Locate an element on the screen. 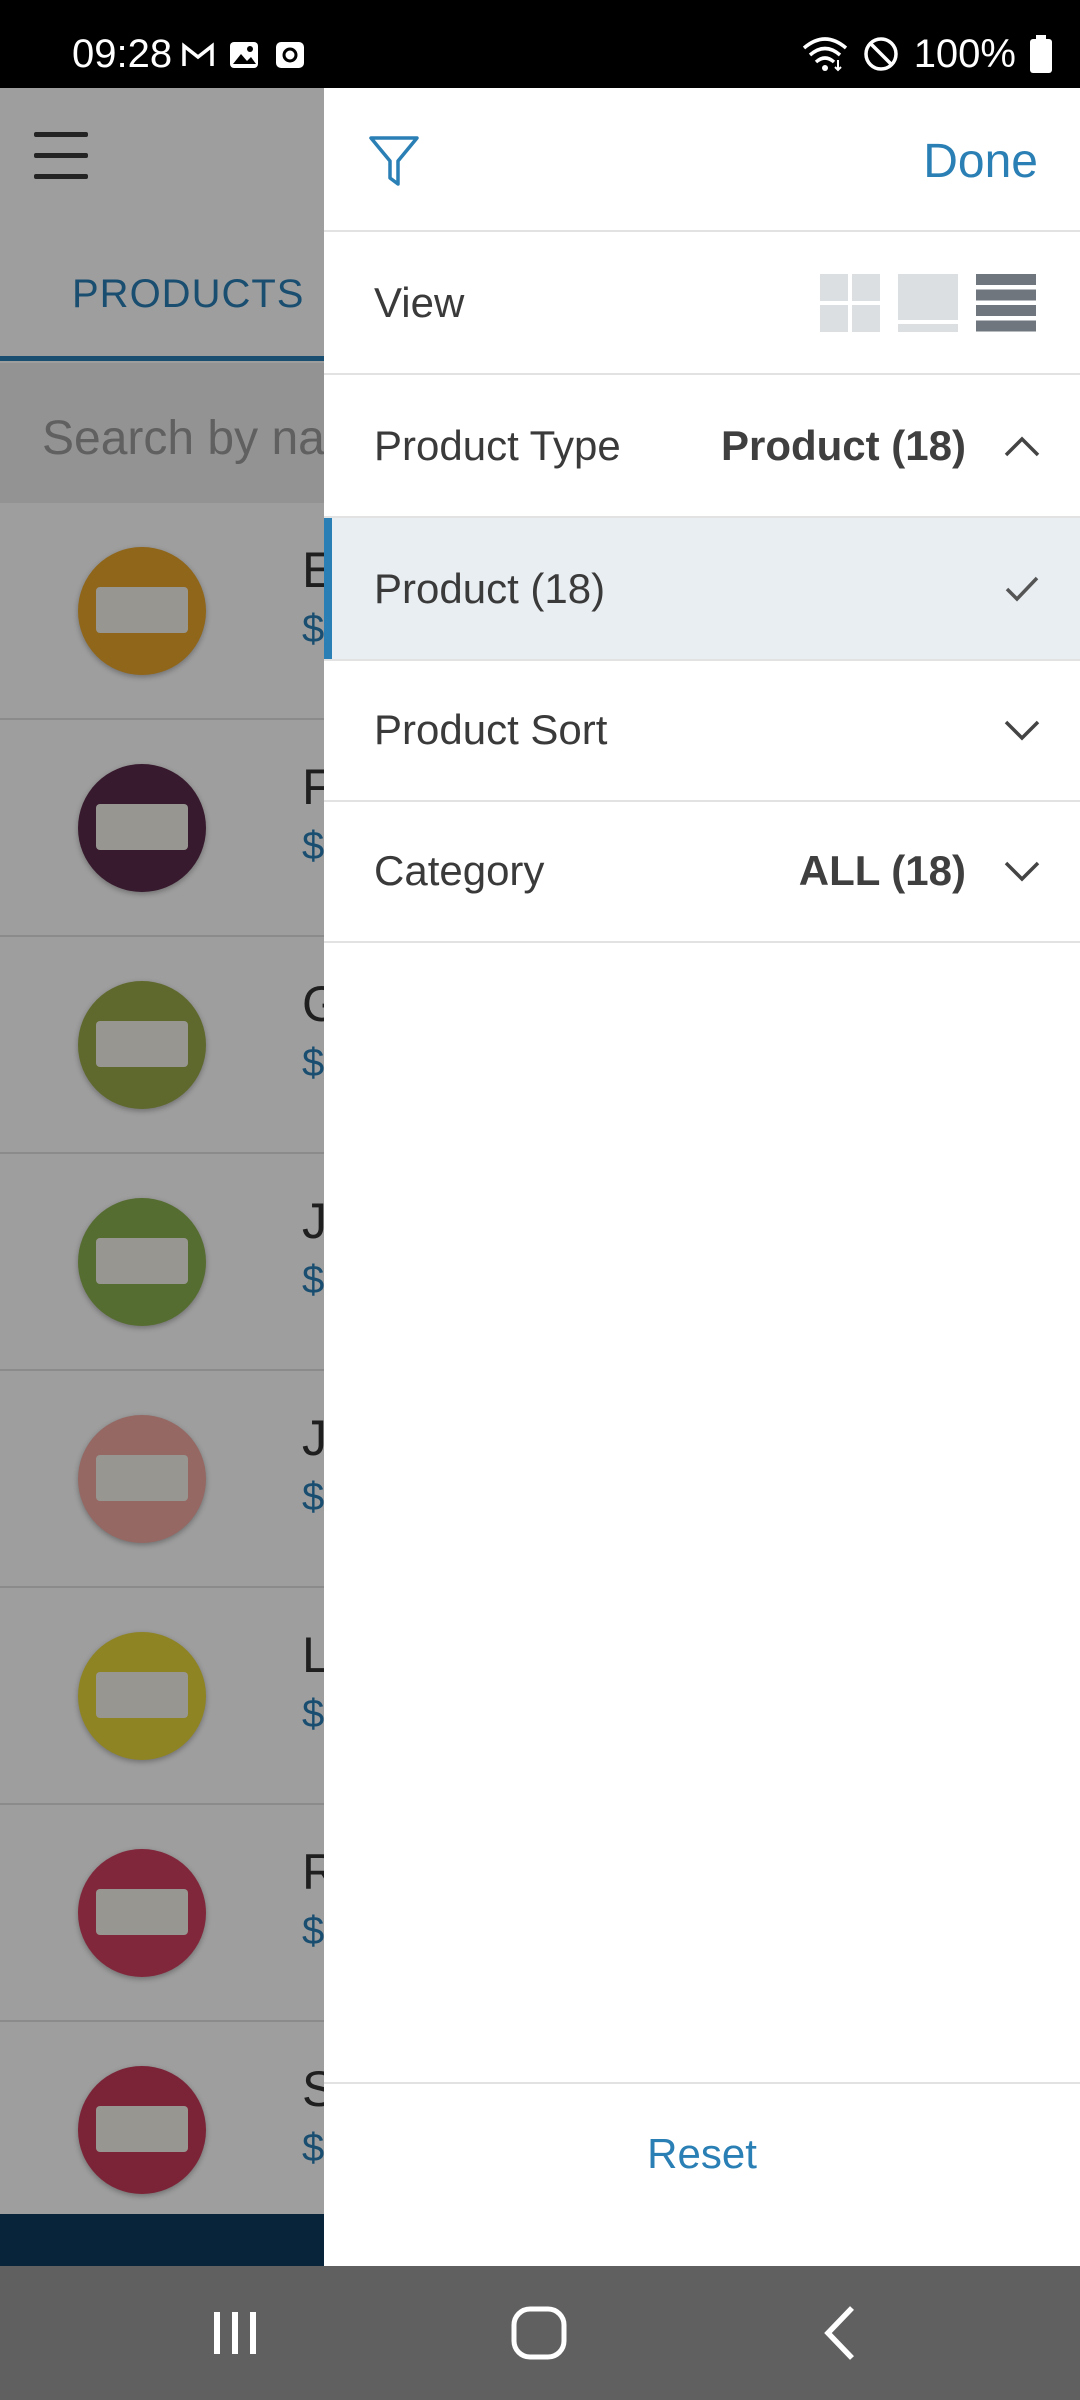 The width and height of the screenshot is (1080, 2400). screen-recorder-icon is located at coordinates (290, 55).